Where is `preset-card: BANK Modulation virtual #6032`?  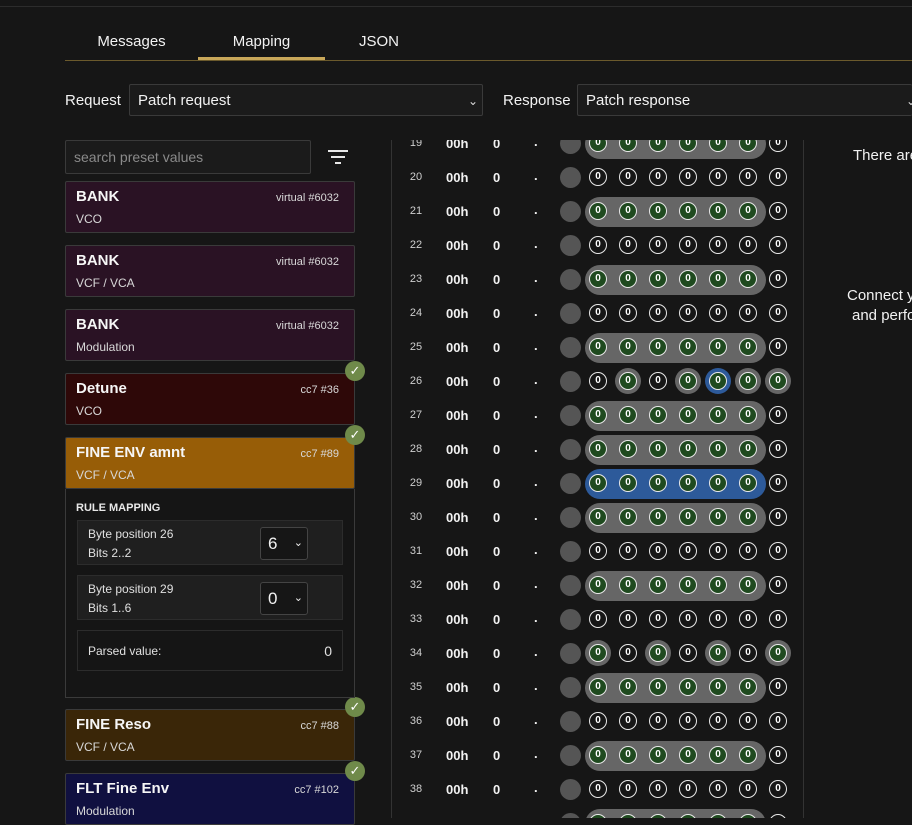
preset-card: BANK Modulation virtual #6032 is located at coordinates (210, 335).